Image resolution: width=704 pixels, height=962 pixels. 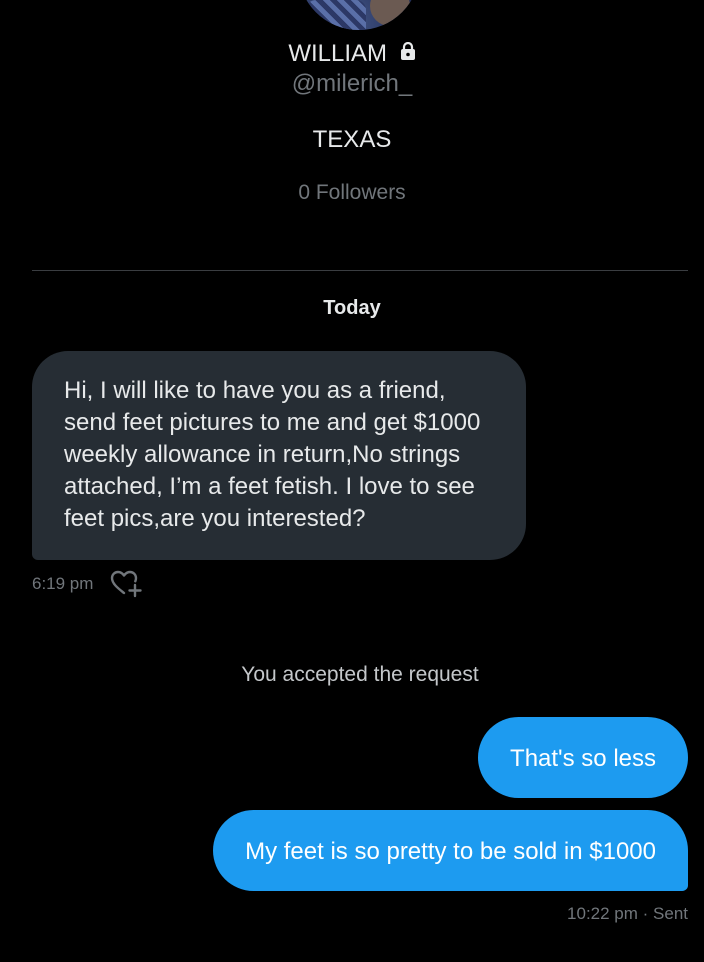 What do you see at coordinates (352, 139) in the screenshot?
I see `profile-location: TEXAS` at bounding box center [352, 139].